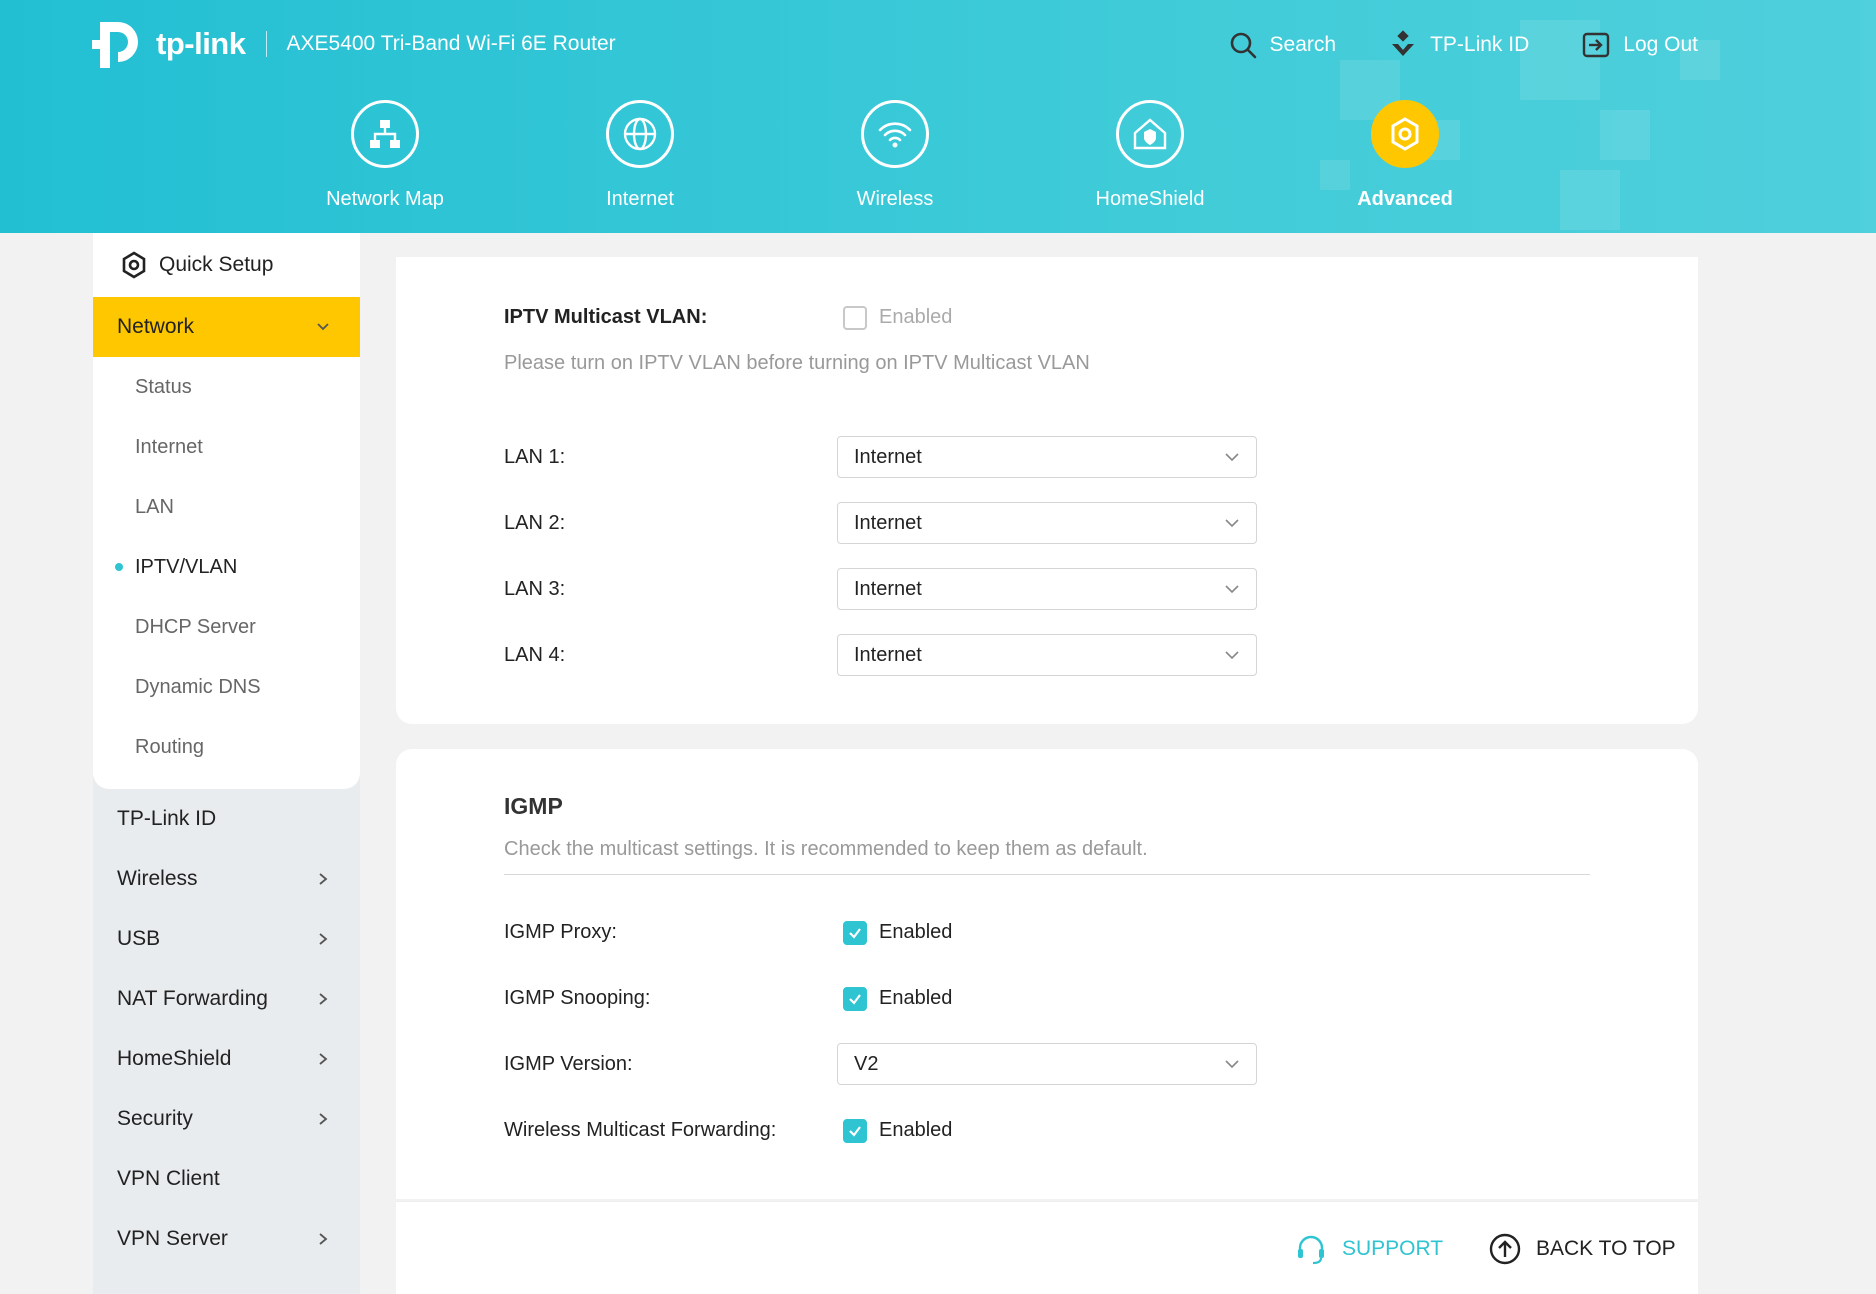 The width and height of the screenshot is (1876, 1294). What do you see at coordinates (216, 264) in the screenshot?
I see `quick-setup-label: Quick Setup` at bounding box center [216, 264].